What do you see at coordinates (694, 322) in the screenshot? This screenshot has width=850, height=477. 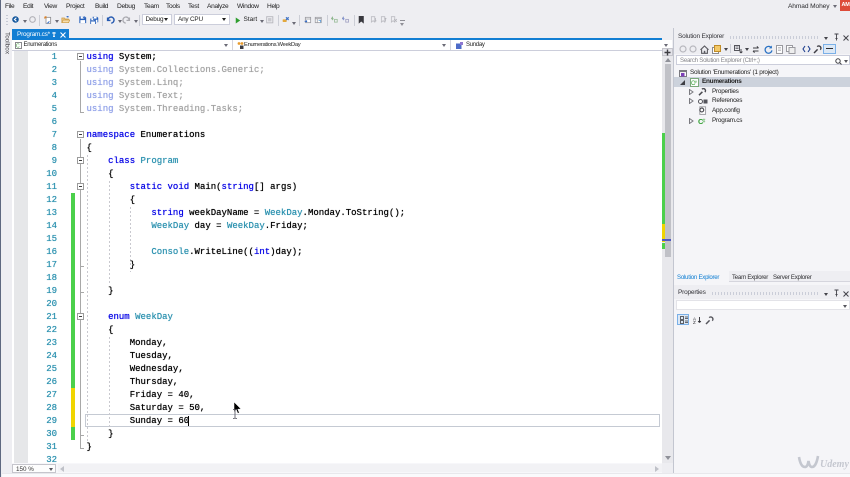 I see `svg-text: Z` at bounding box center [694, 322].